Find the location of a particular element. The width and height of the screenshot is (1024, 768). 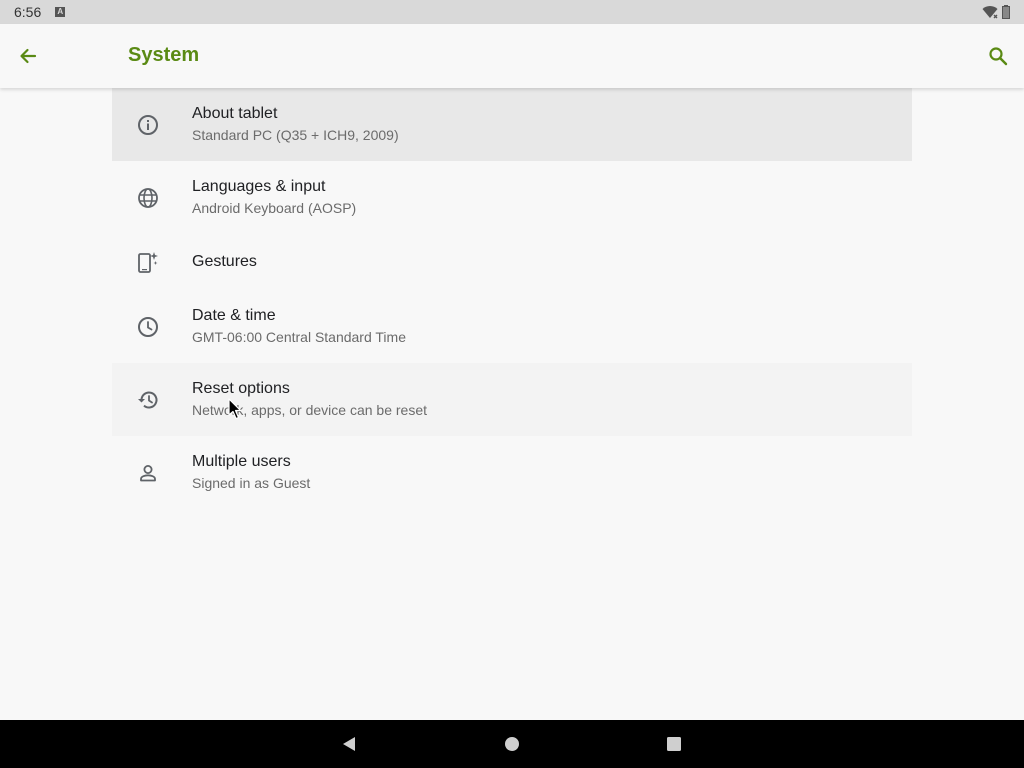

navigation-bar is located at coordinates (512, 744).